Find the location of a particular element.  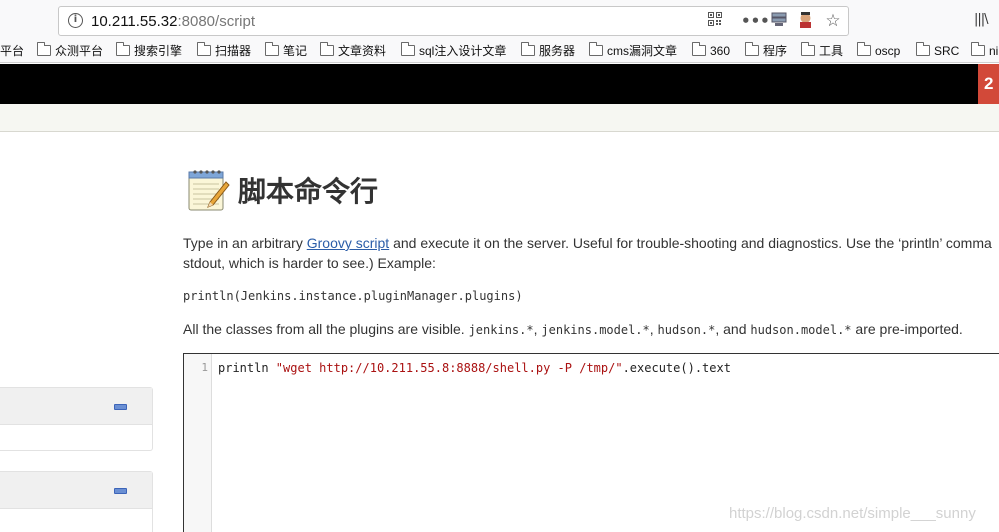

package-name: hudson.* is located at coordinates (686, 330).